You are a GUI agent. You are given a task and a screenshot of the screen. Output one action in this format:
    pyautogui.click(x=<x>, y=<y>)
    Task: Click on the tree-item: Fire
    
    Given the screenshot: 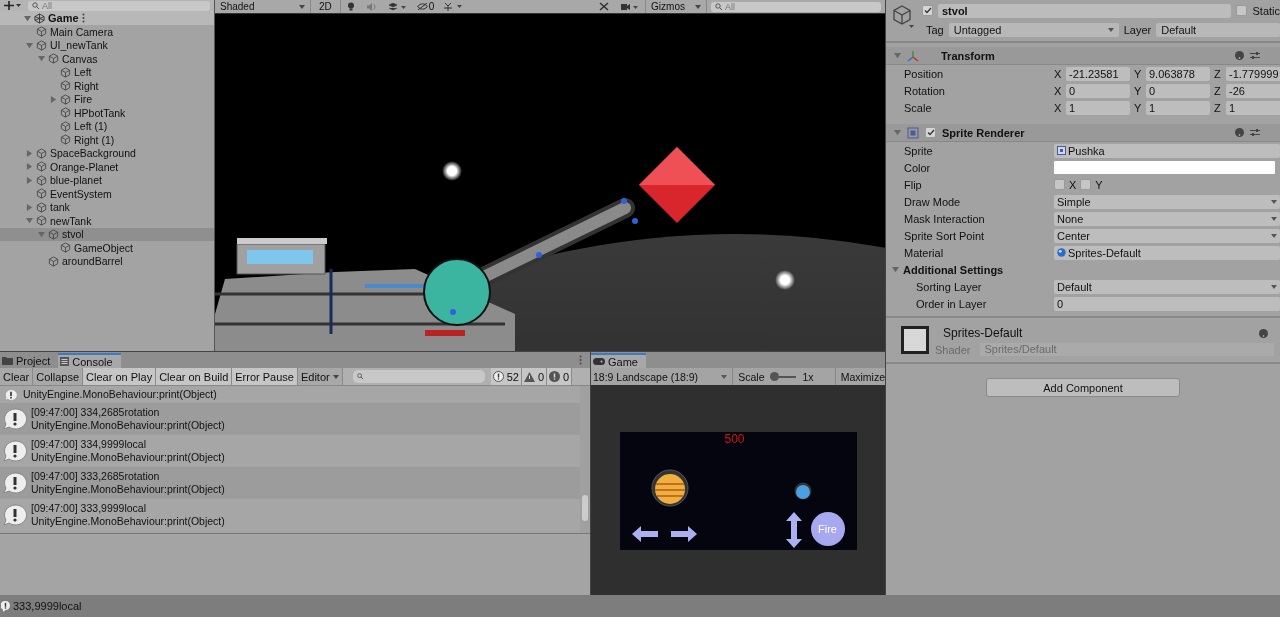 What is the action you would take?
    pyautogui.click(x=107, y=99)
    